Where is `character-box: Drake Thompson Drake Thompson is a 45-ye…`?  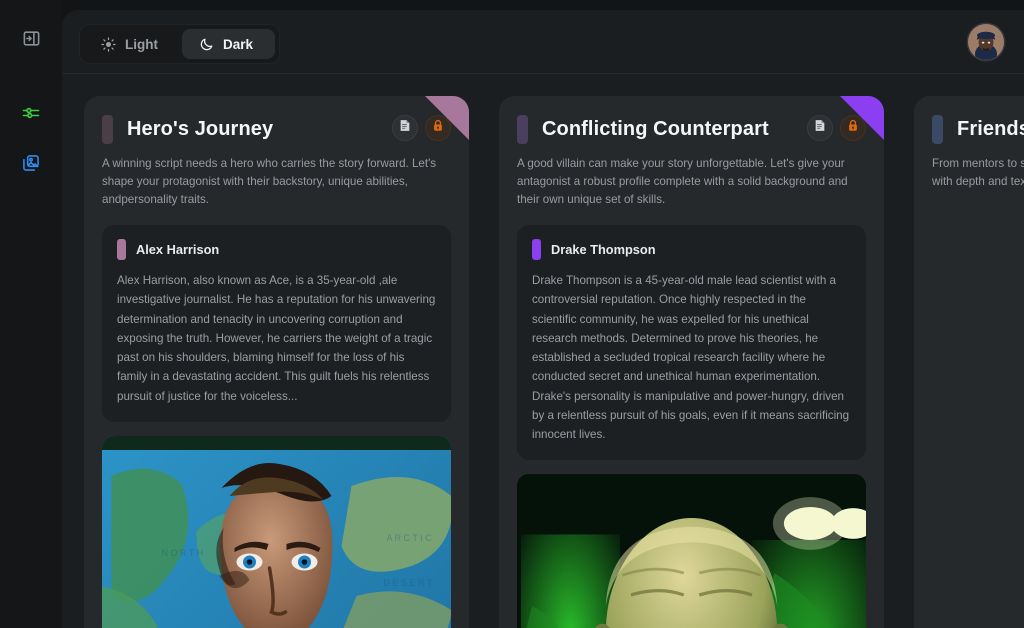
character-box: Drake Thompson Drake Thompson is a 45-ye… is located at coordinates (691, 343).